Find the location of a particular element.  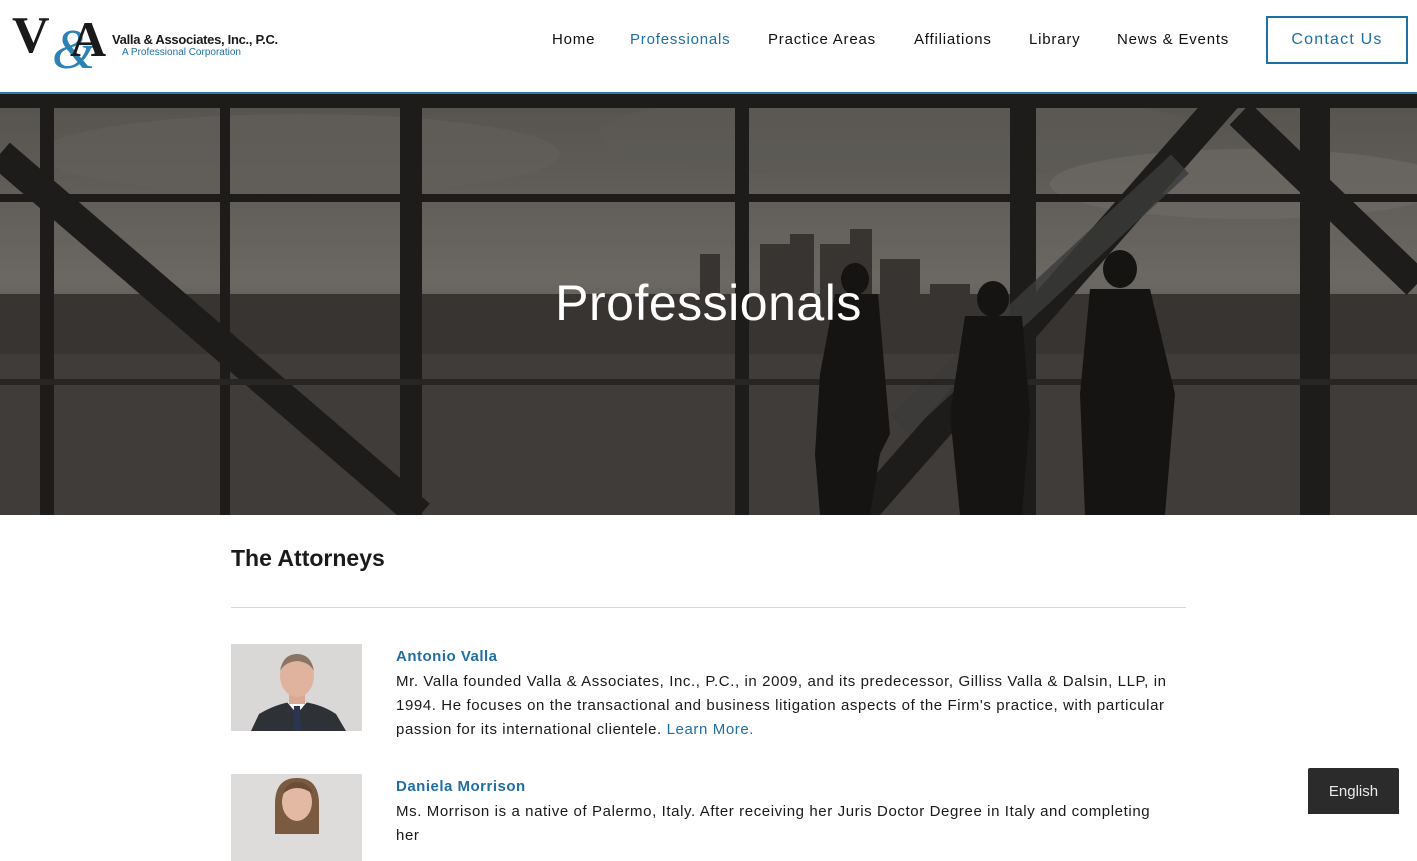

nav-practice-areas: Practice Areas is located at coordinates (822, 39).